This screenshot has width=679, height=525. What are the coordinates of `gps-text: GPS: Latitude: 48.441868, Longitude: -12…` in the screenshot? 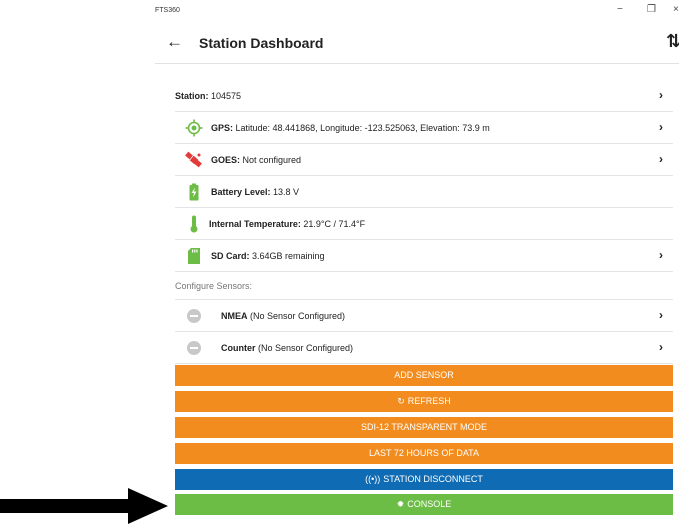 It's located at (350, 128).